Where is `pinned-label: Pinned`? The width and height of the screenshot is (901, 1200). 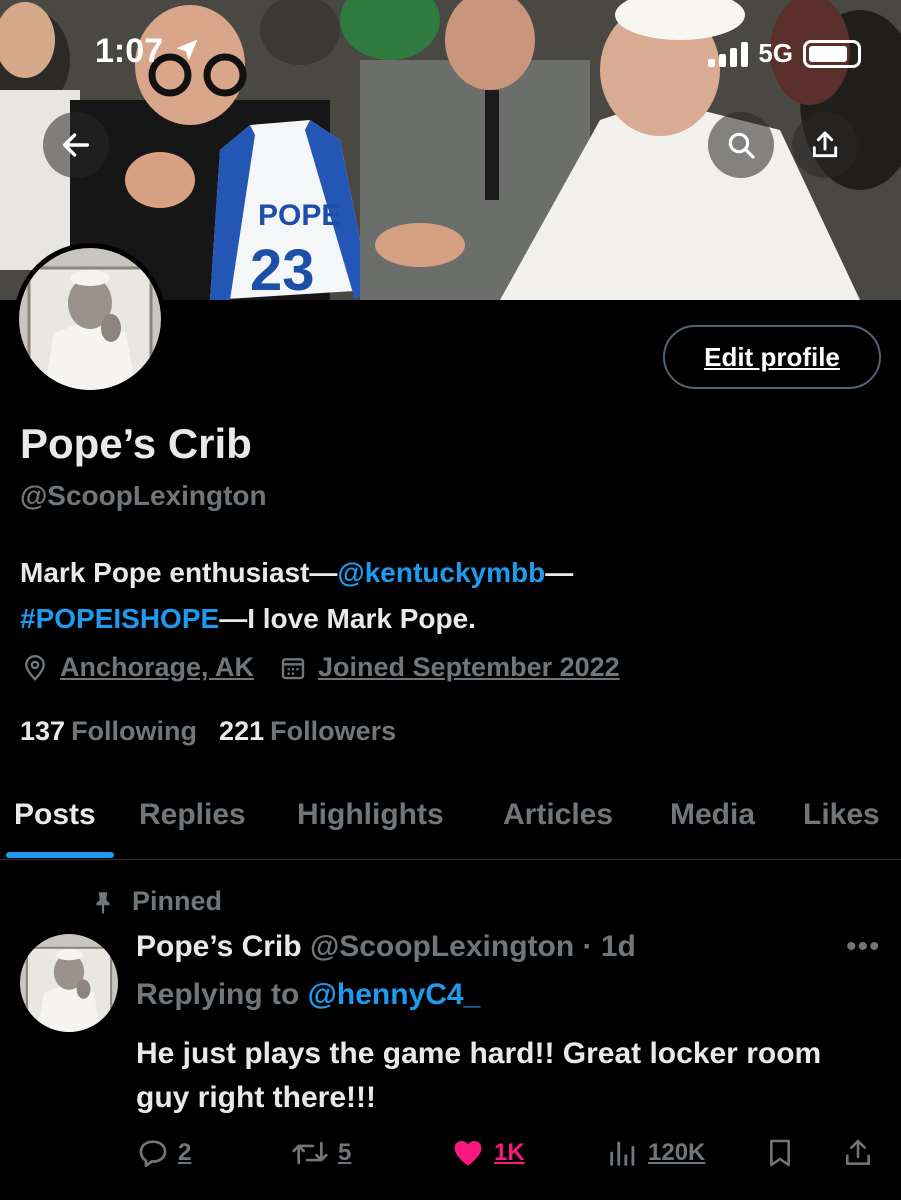
pinned-label: Pinned is located at coordinates (156, 901).